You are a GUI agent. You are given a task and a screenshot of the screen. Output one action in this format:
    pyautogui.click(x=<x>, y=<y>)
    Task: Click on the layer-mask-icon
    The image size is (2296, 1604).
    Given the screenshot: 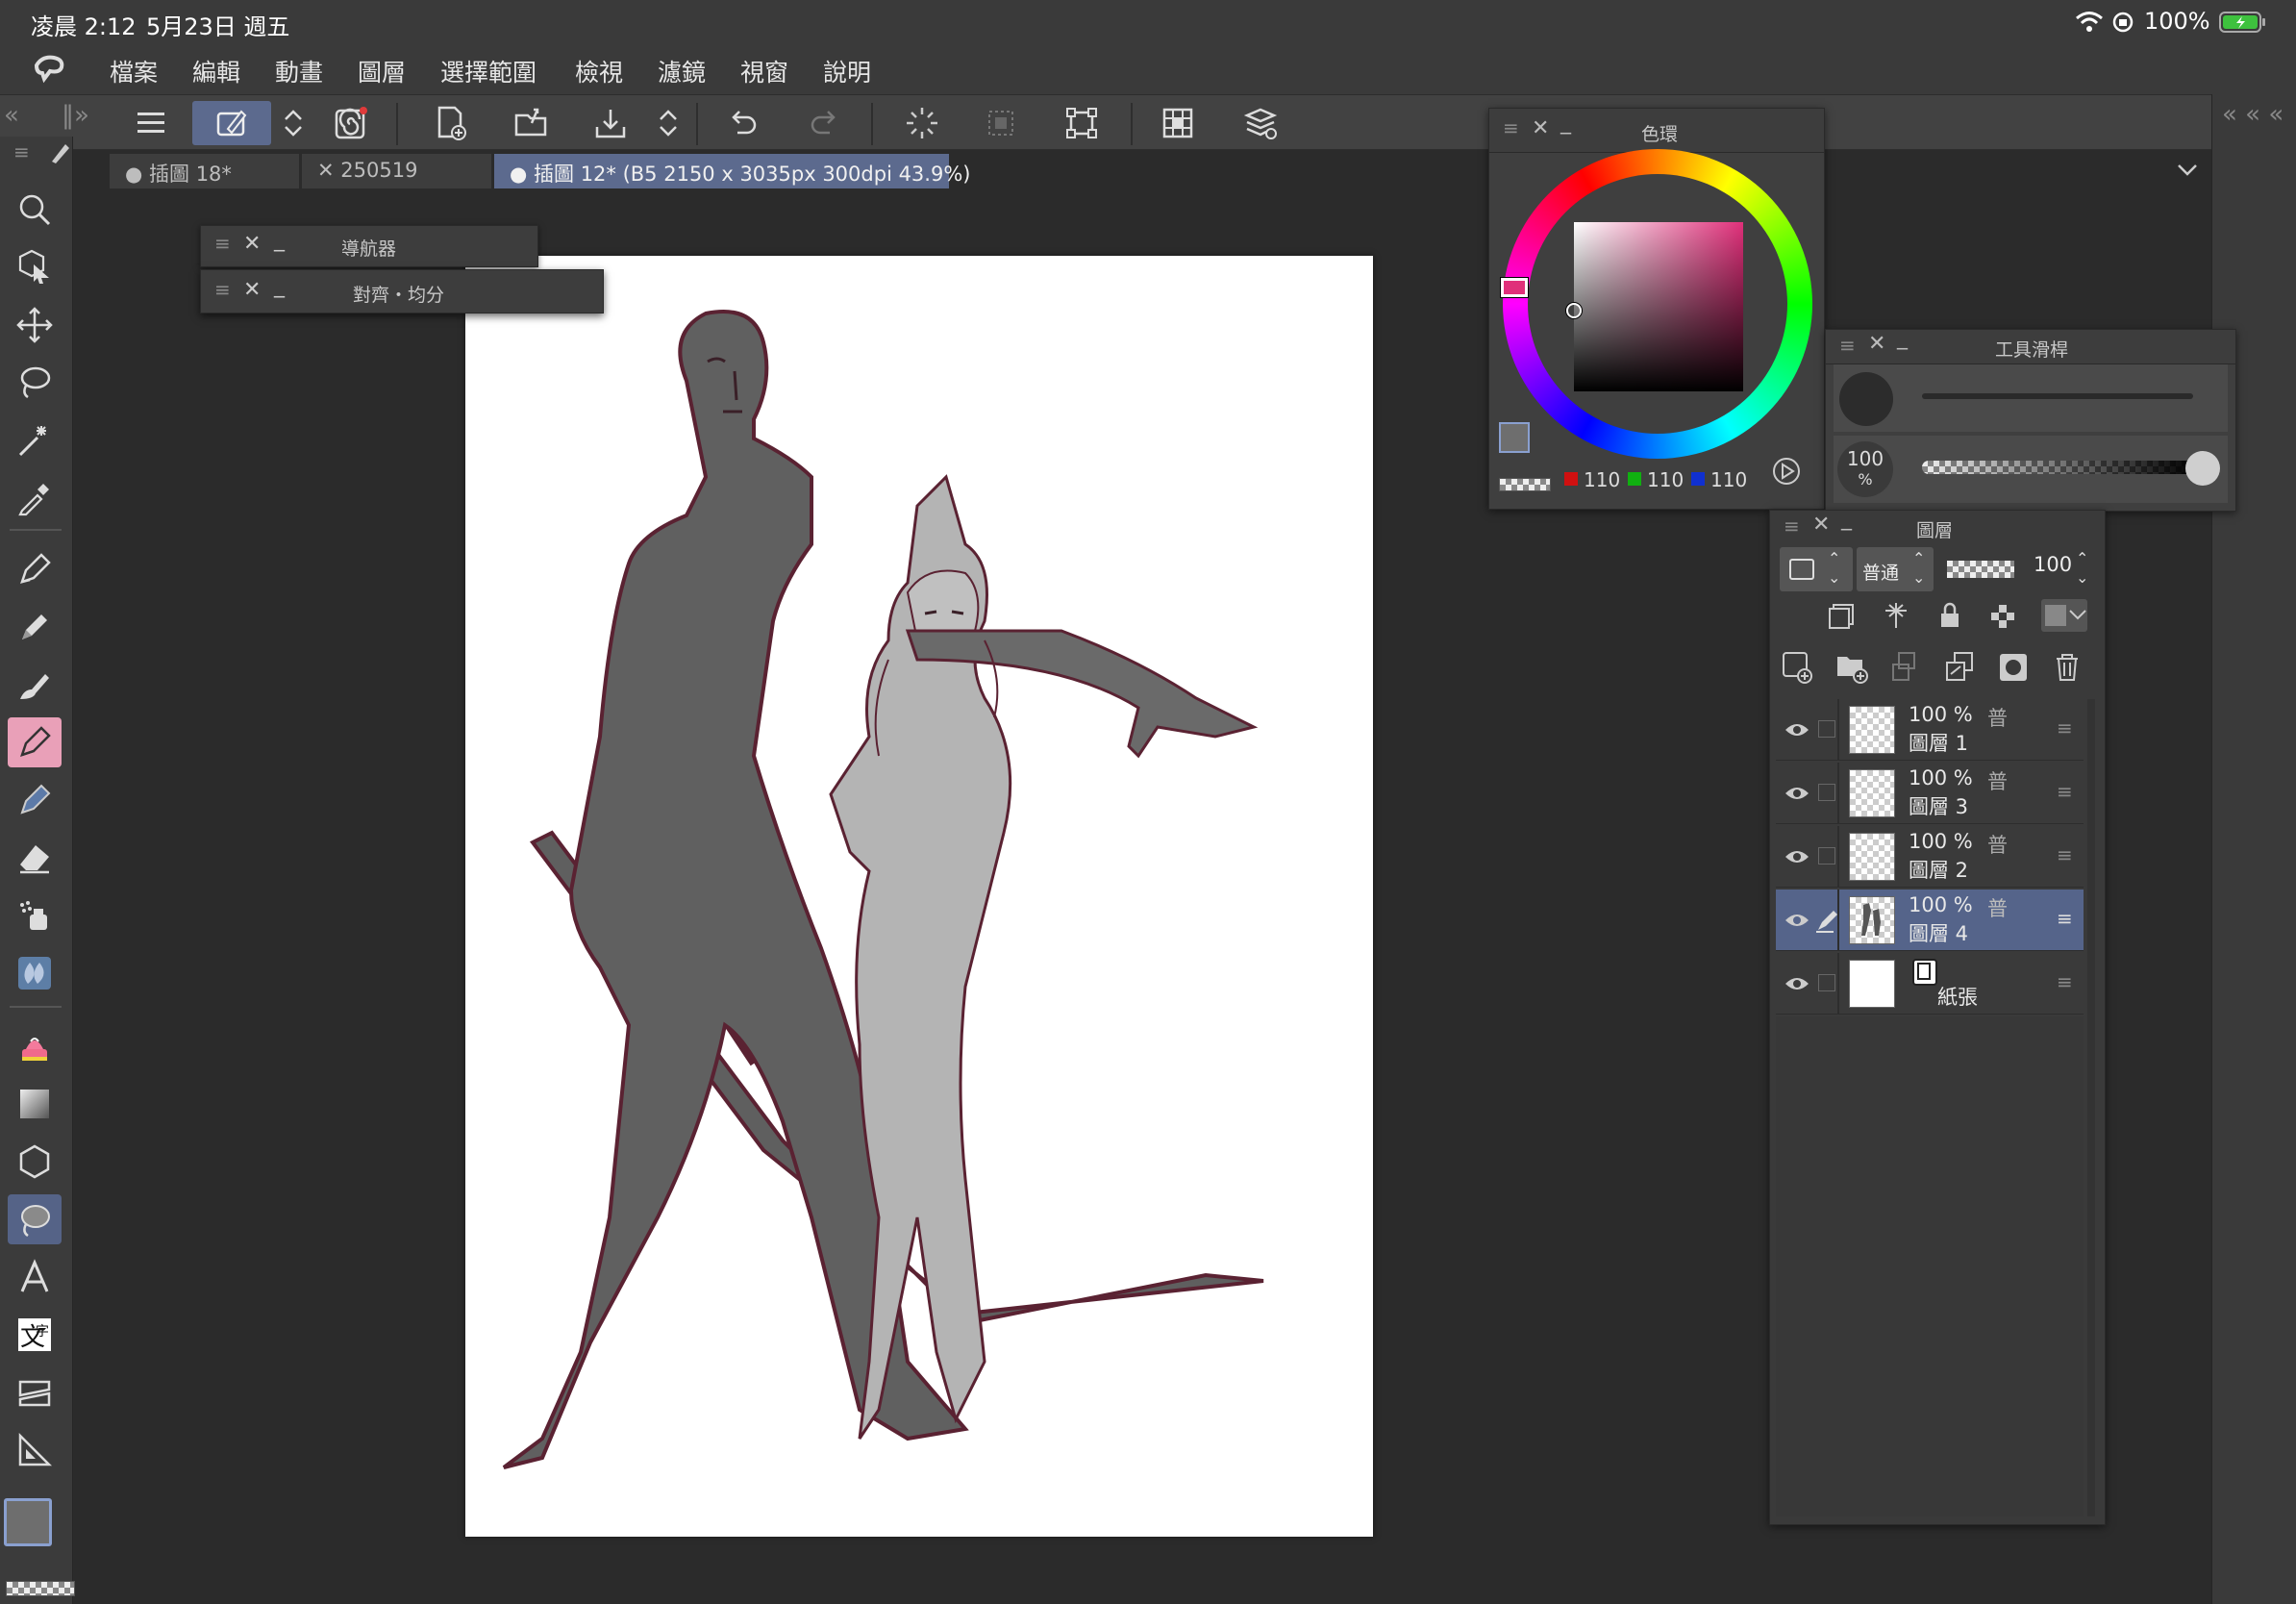 What is the action you would take?
    pyautogui.click(x=2014, y=667)
    